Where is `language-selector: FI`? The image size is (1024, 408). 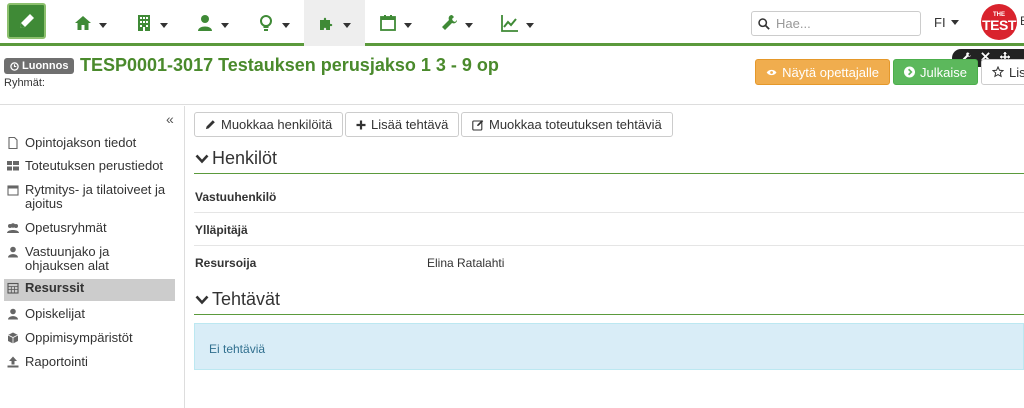
language-selector: FI is located at coordinates (946, 22).